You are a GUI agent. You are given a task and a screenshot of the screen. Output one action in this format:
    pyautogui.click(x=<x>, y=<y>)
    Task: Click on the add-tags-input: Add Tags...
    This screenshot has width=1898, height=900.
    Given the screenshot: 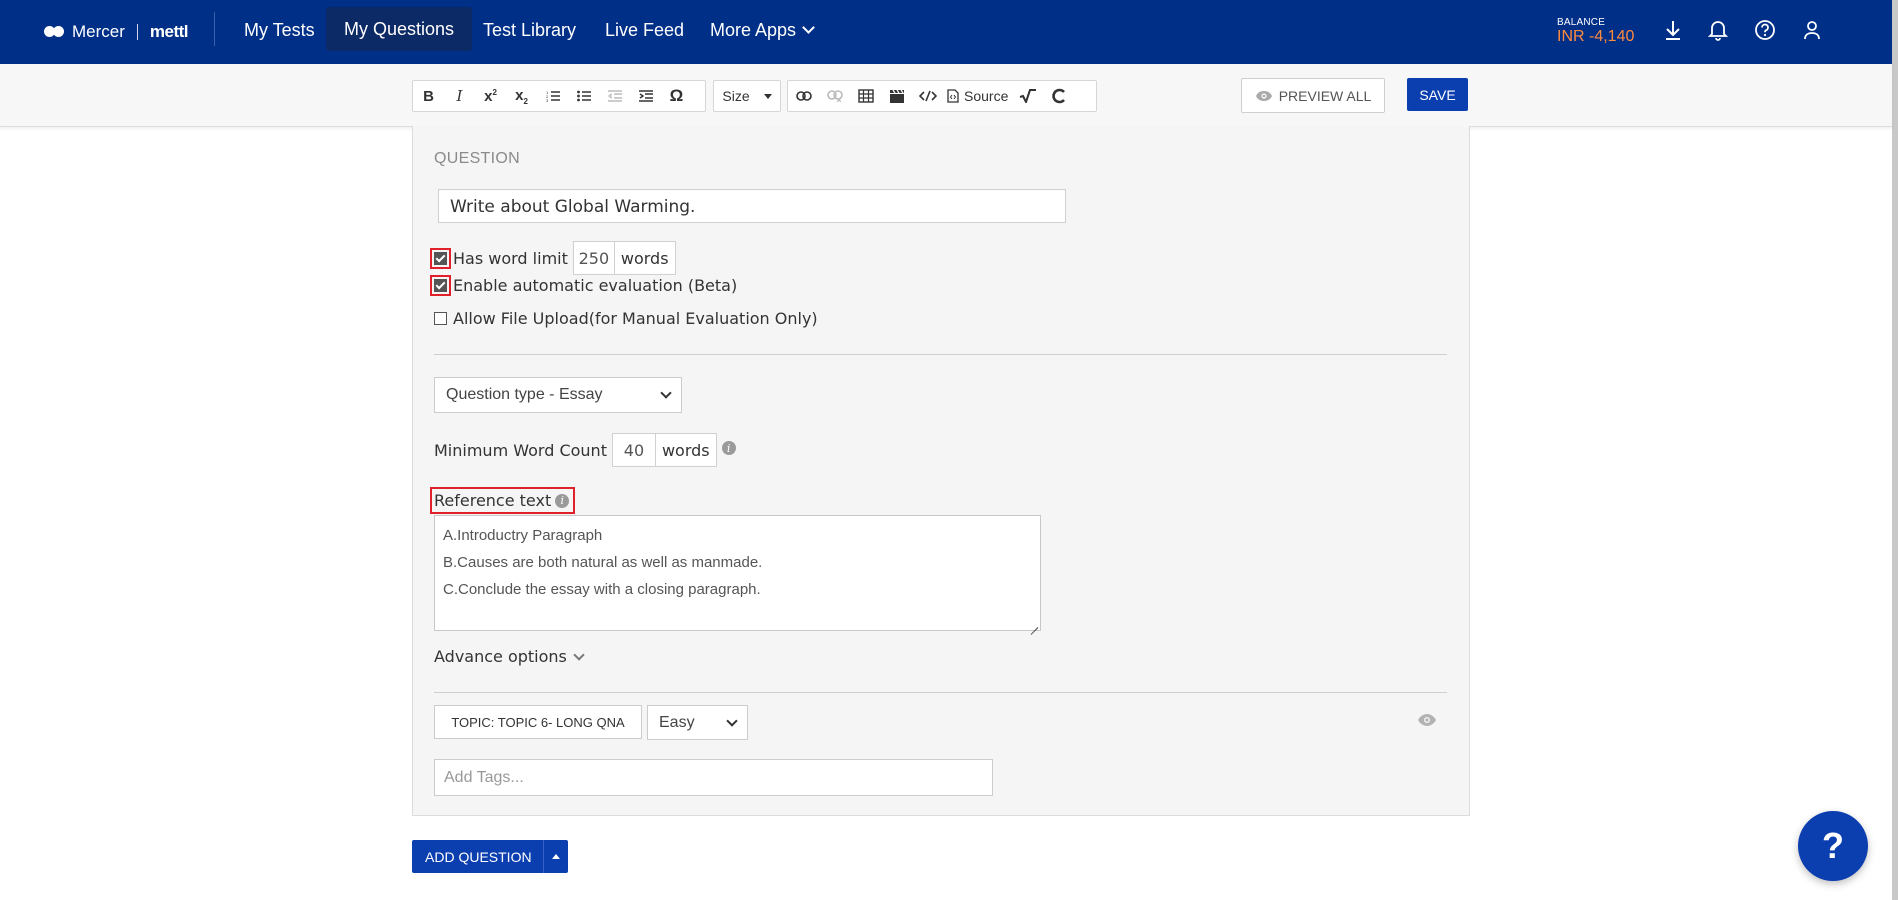 What is the action you would take?
    pyautogui.click(x=713, y=777)
    